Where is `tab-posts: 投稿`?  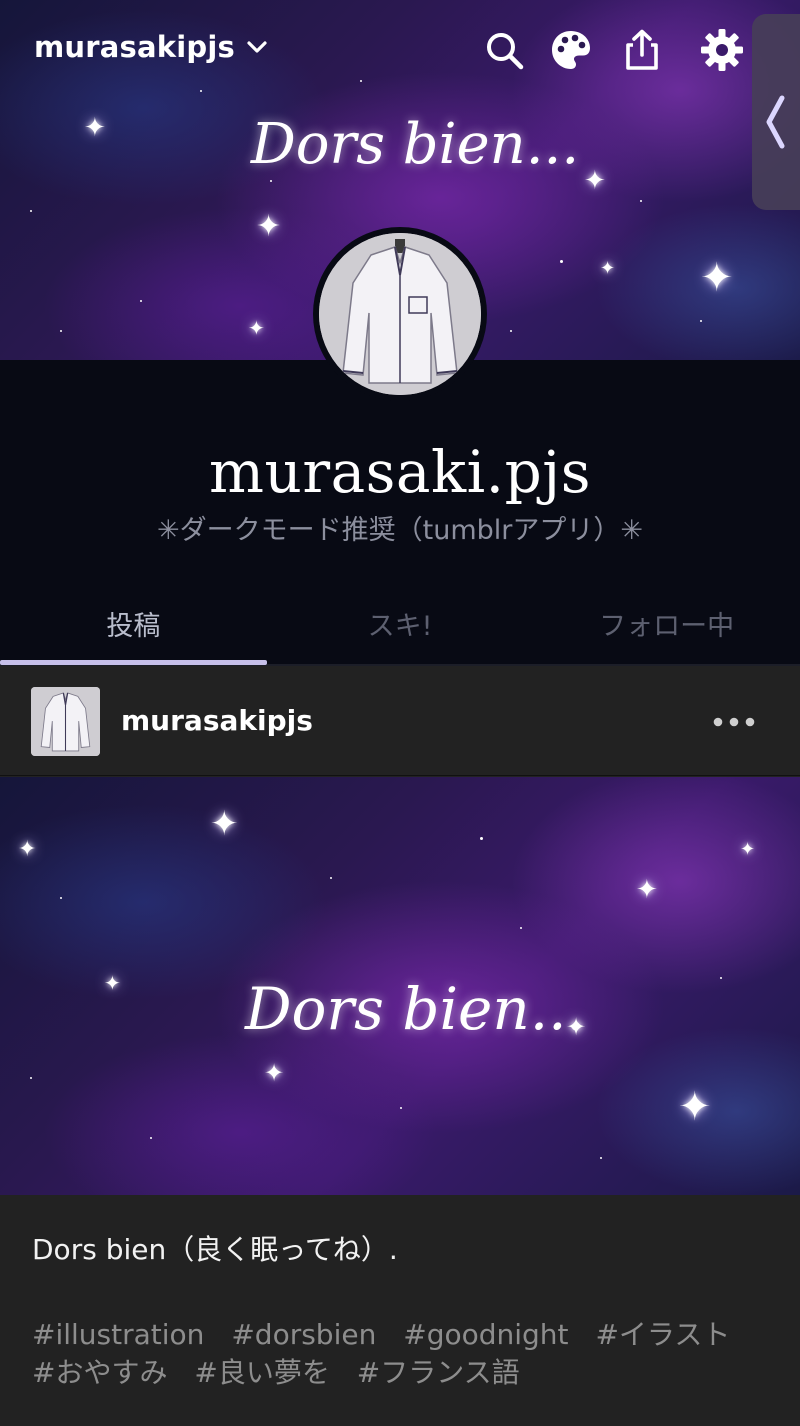 tab-posts: 投稿 is located at coordinates (133, 628).